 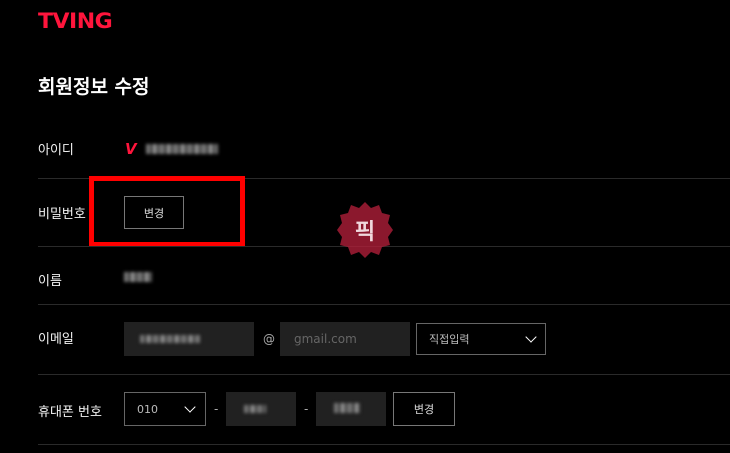 I want to click on phone-last-blurred, so click(x=347, y=408).